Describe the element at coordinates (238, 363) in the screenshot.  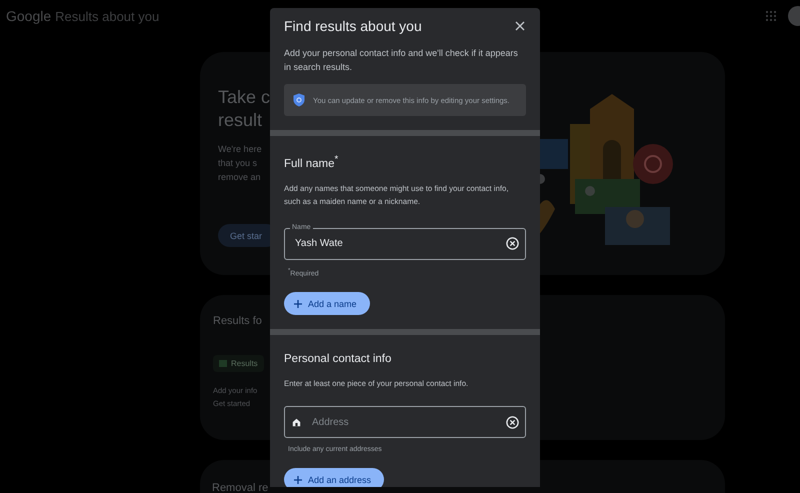
I see `results-chip: Results` at that location.